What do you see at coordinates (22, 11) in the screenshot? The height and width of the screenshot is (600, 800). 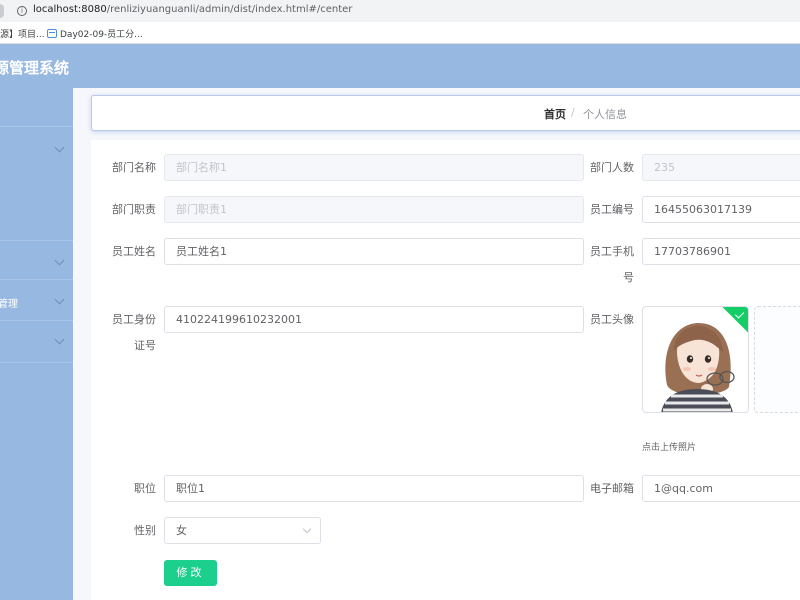 I see `info-icon: i` at bounding box center [22, 11].